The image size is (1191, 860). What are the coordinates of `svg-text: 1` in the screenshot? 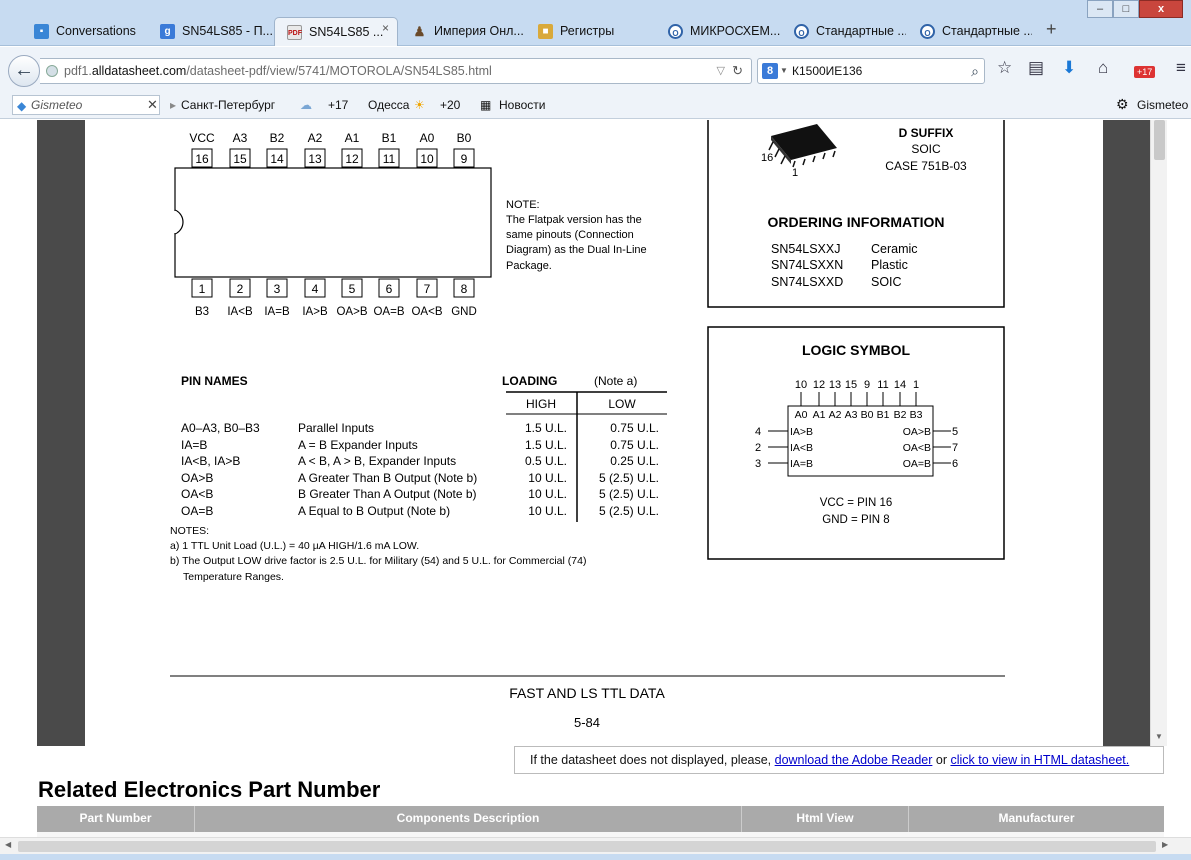 It's located at (916, 385).